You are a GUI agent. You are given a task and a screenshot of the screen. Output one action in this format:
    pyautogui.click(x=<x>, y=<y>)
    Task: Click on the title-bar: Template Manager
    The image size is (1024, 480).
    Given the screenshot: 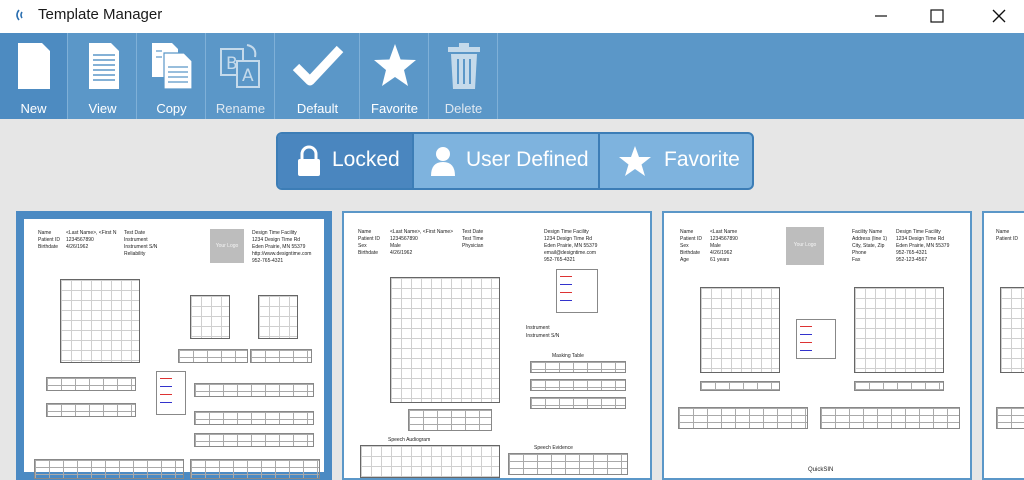 What is the action you would take?
    pyautogui.click(x=512, y=16)
    